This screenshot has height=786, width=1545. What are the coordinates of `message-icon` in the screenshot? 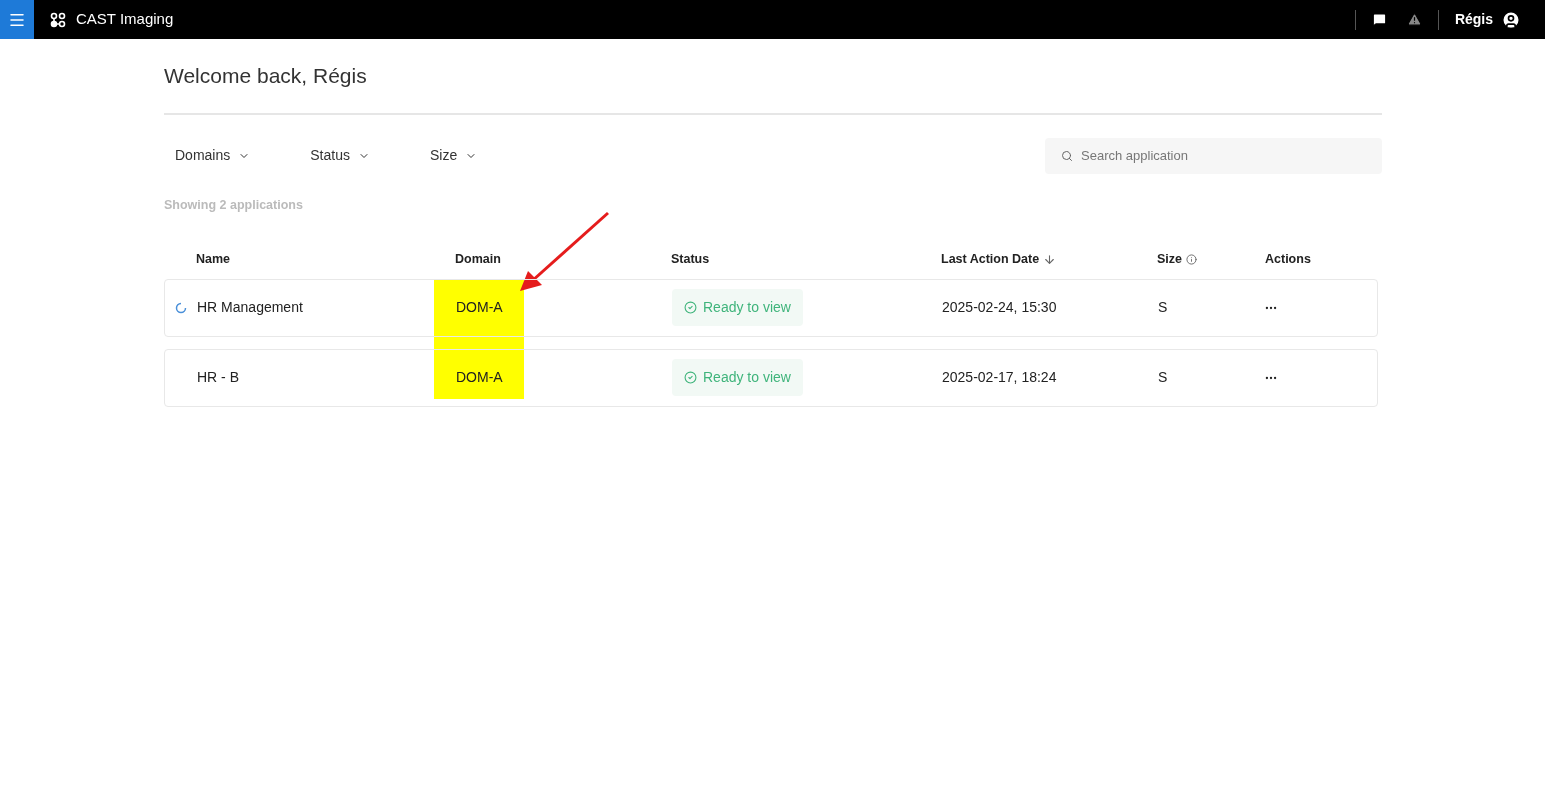 It's located at (1379, 19).